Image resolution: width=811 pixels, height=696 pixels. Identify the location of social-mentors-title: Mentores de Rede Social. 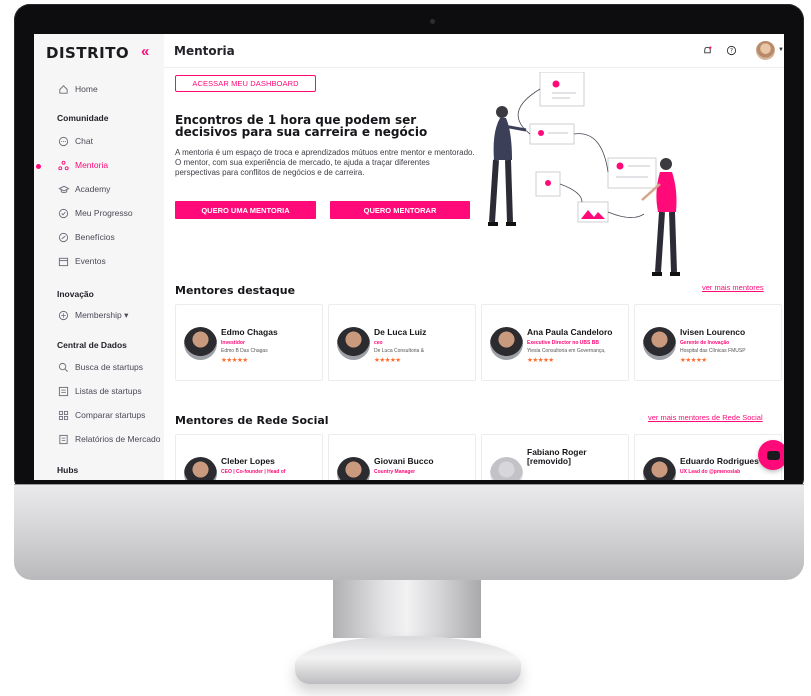
(252, 420).